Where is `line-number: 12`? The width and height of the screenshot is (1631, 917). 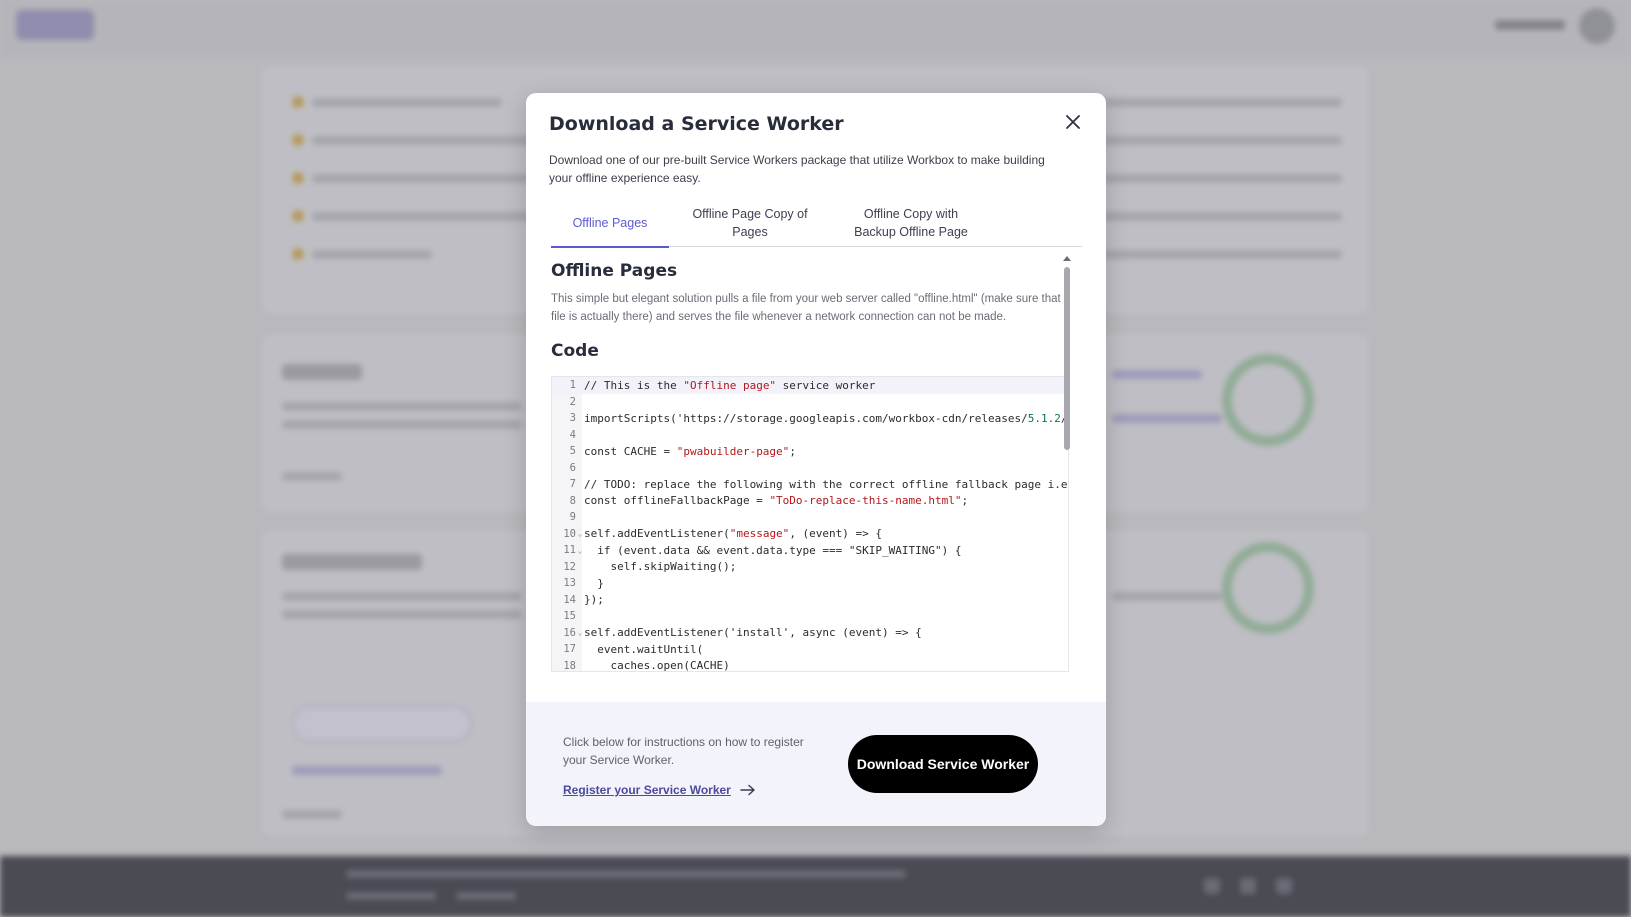
line-number: 12 is located at coordinates (569, 566).